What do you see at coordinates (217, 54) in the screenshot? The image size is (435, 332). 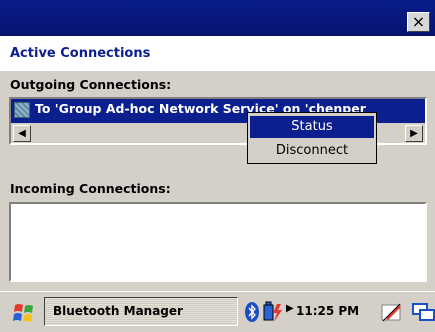 I see `header-area: Active Connections` at bounding box center [217, 54].